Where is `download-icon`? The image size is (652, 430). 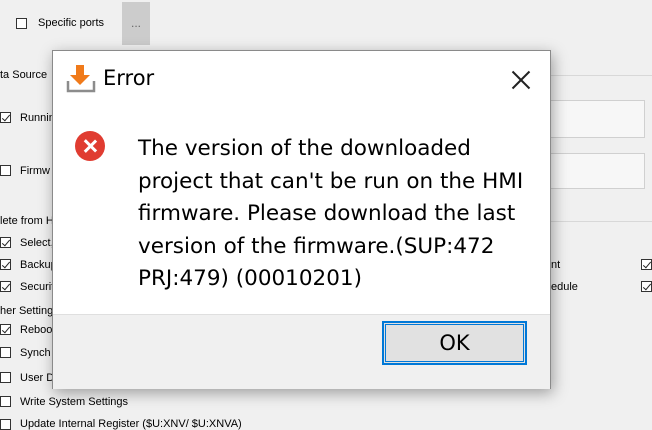 download-icon is located at coordinates (81, 79).